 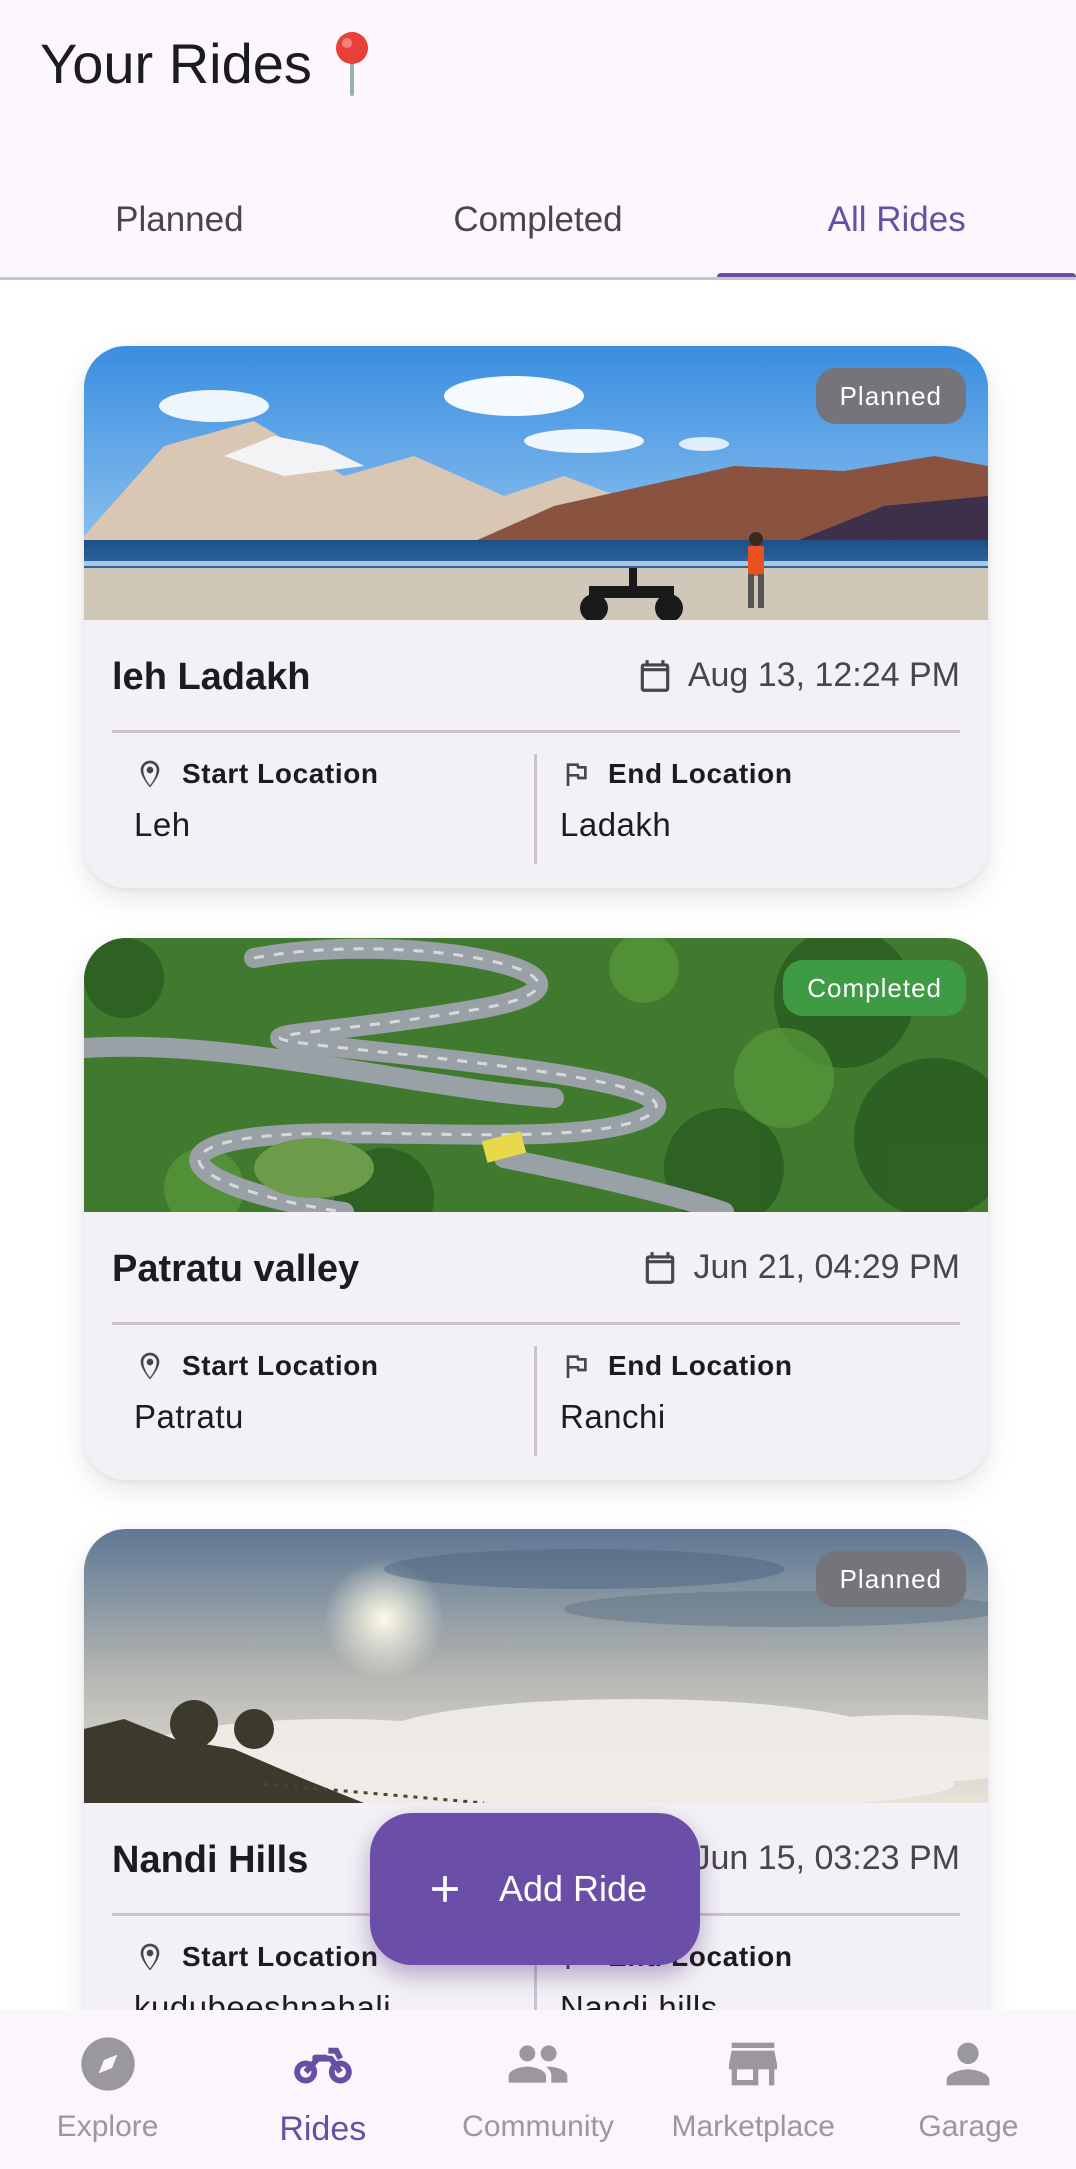 I want to click on nav-item-community: Community, so click(x=537, y=2089).